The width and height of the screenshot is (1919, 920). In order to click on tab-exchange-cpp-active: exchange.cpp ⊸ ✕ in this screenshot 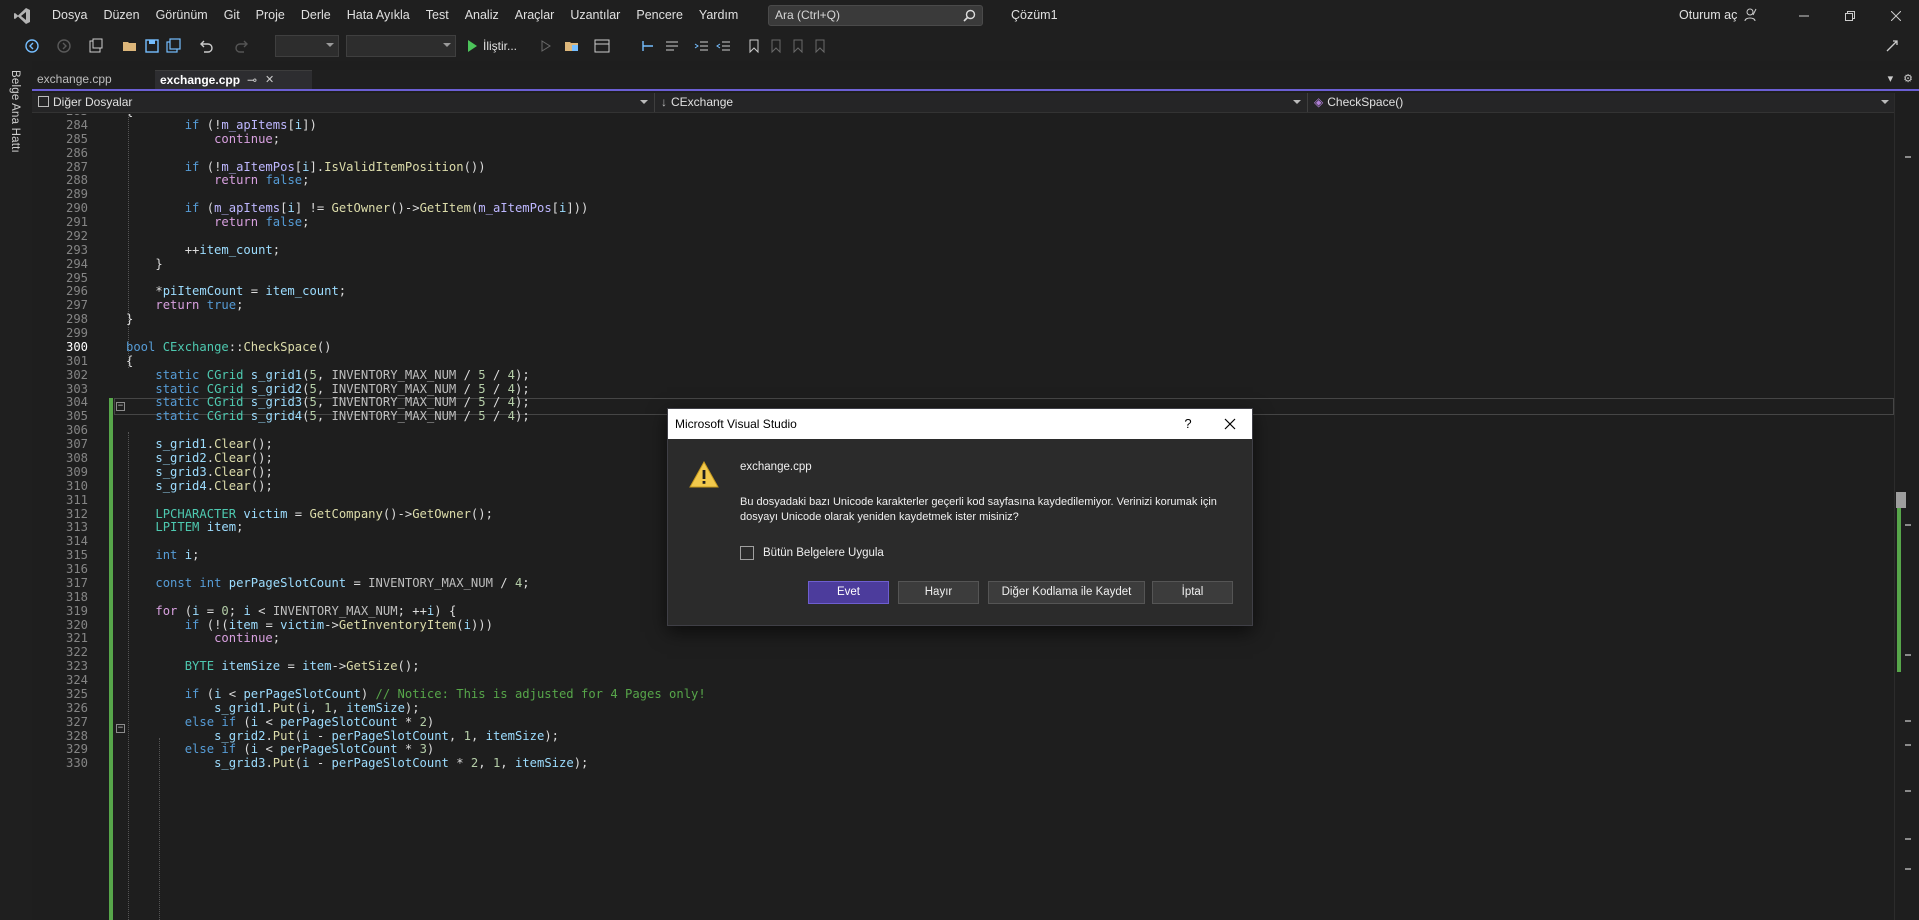, I will do `click(233, 79)`.